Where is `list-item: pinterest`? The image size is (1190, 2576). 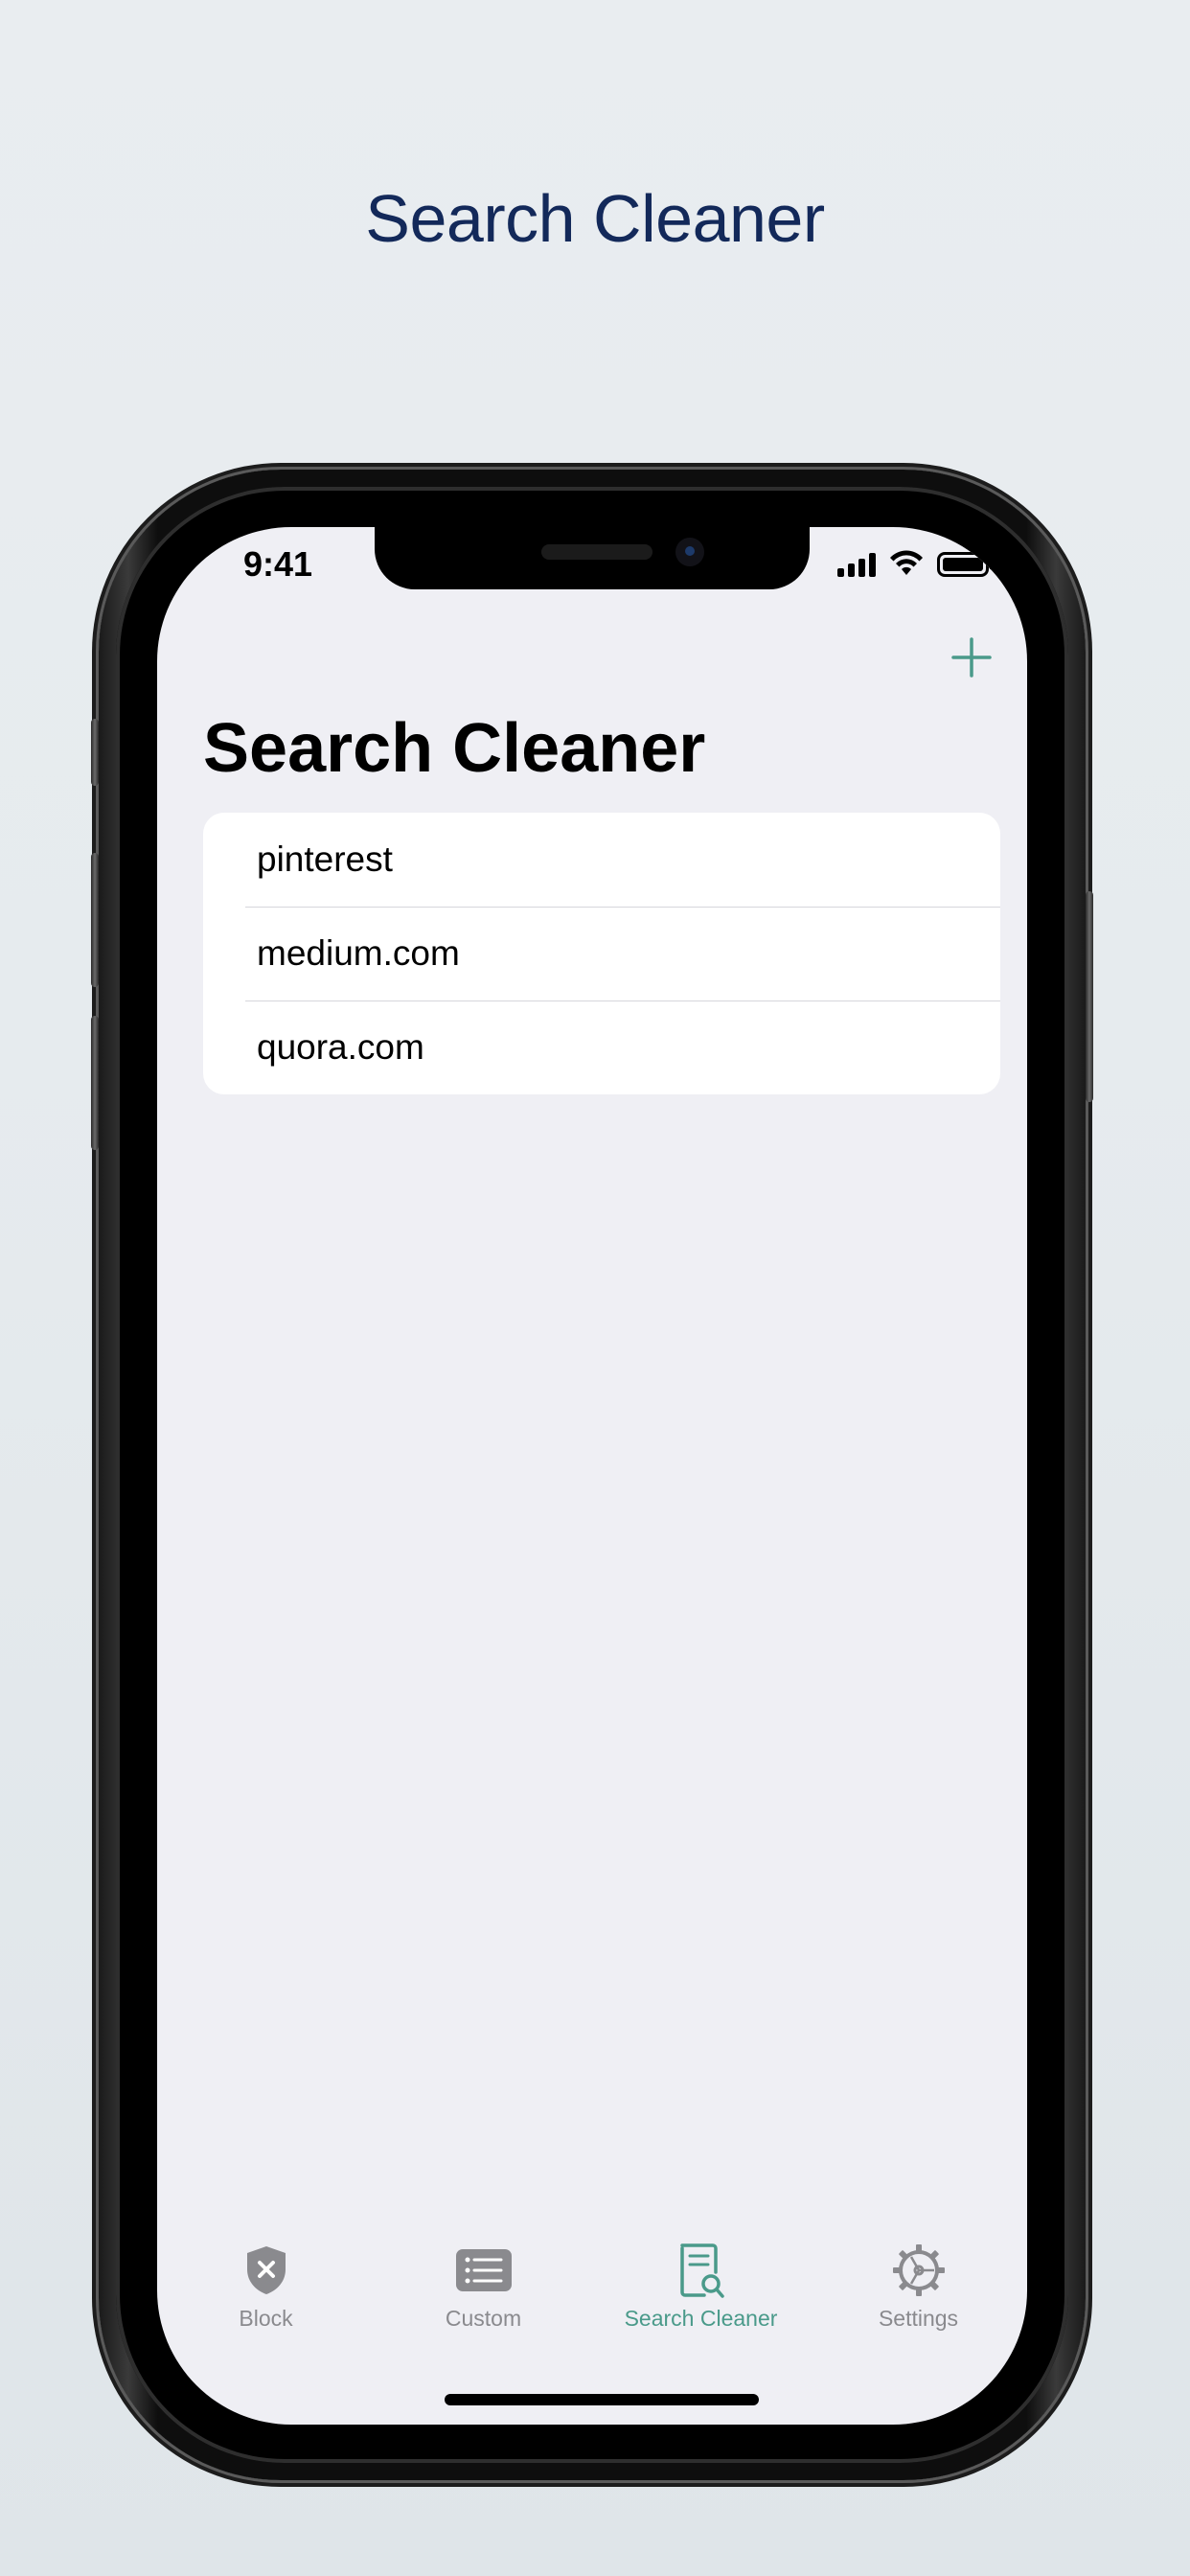
list-item: pinterest is located at coordinates (602, 860).